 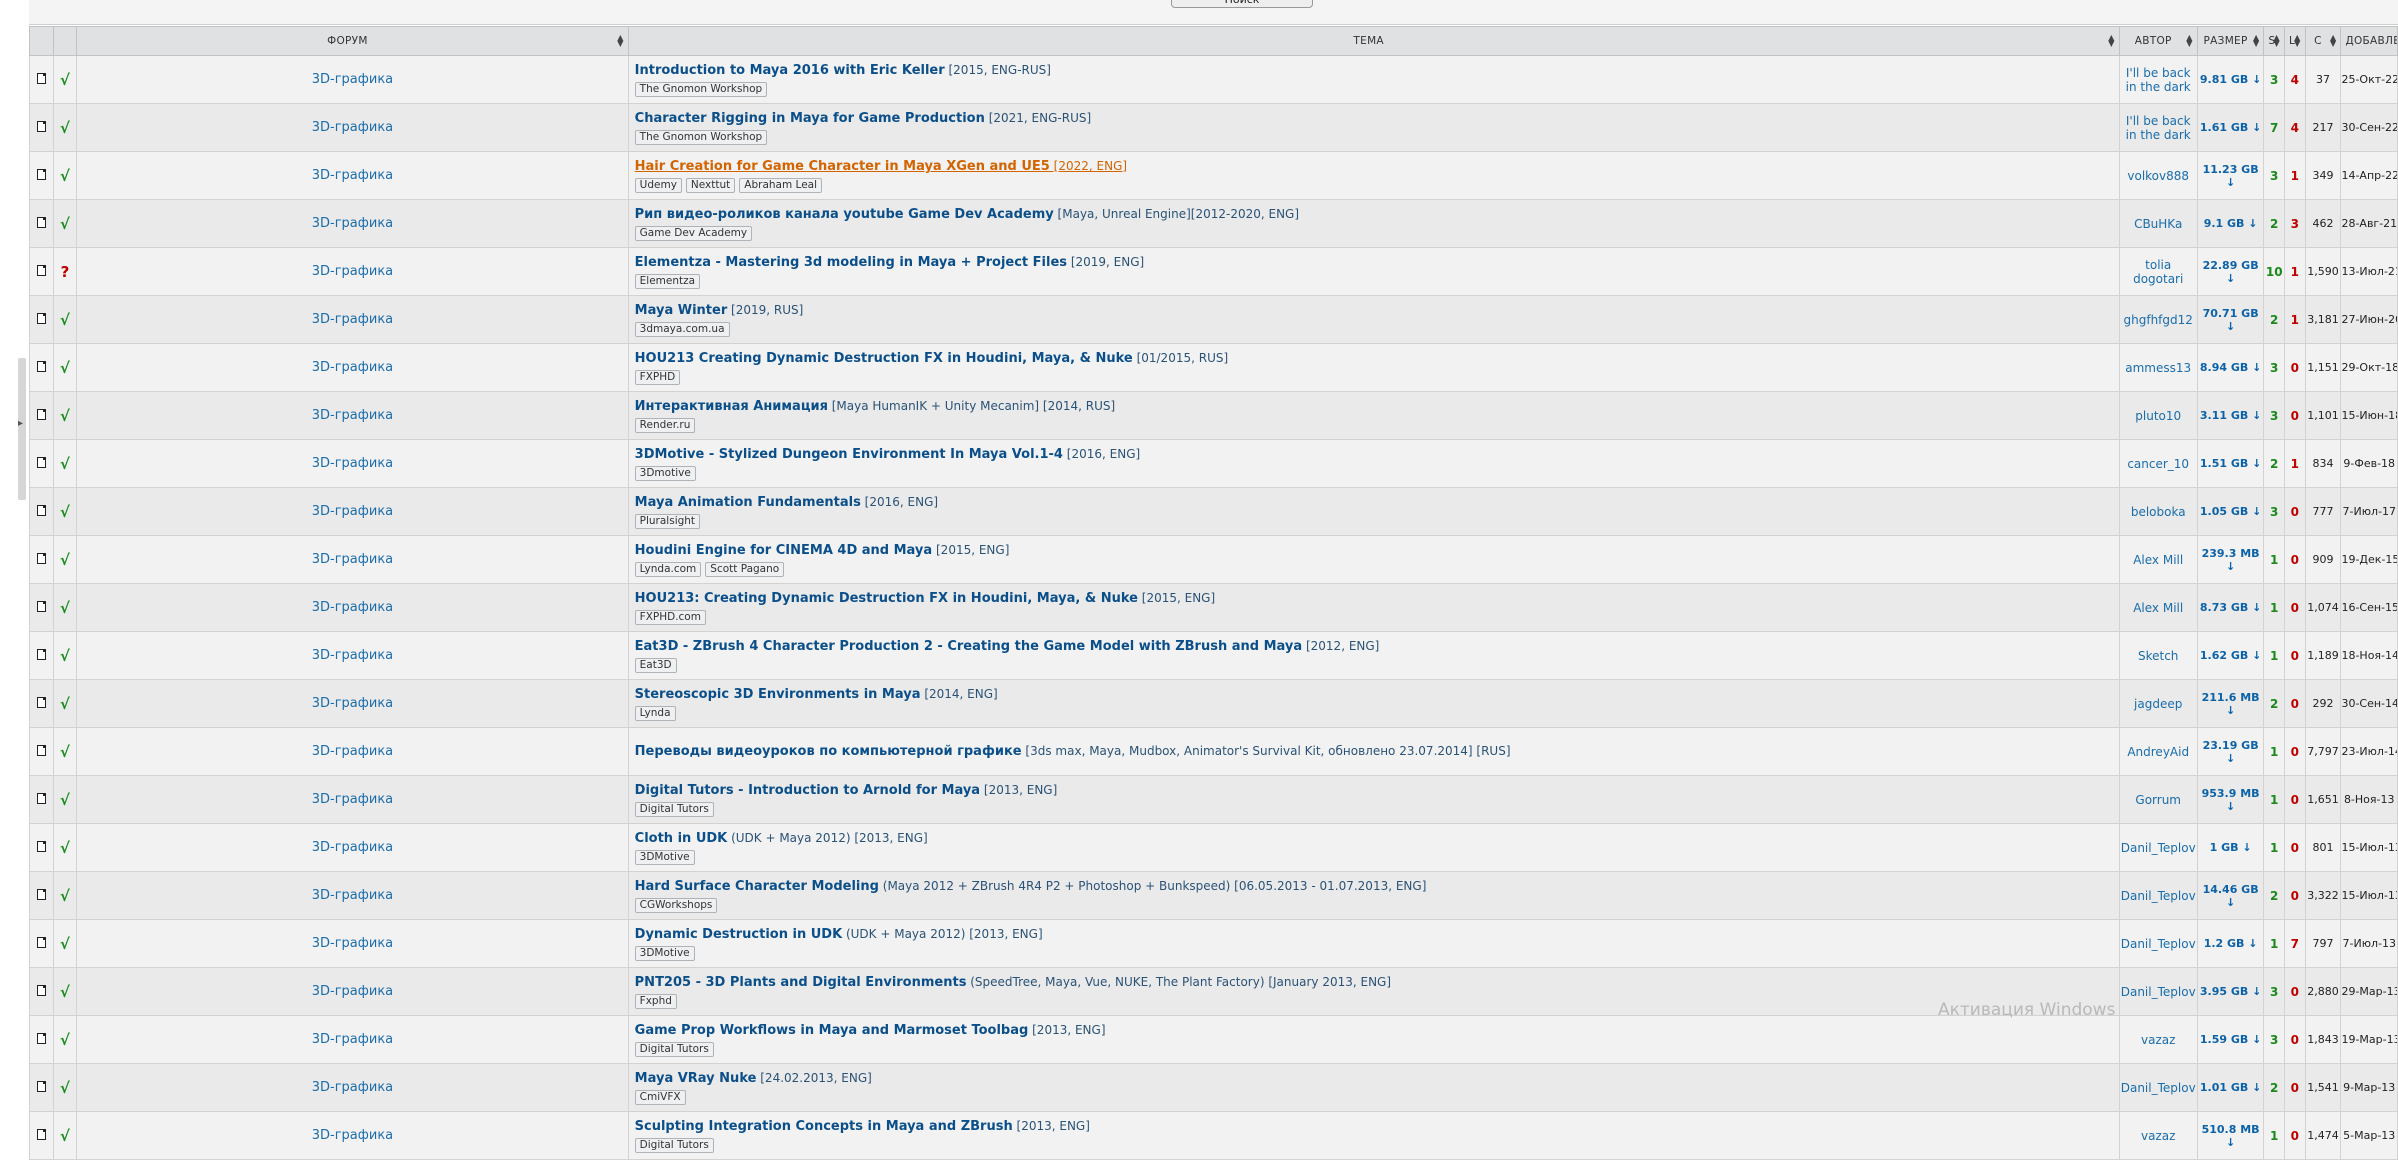 What do you see at coordinates (2158, 704) in the screenshot?
I see `author-link: jagdeep` at bounding box center [2158, 704].